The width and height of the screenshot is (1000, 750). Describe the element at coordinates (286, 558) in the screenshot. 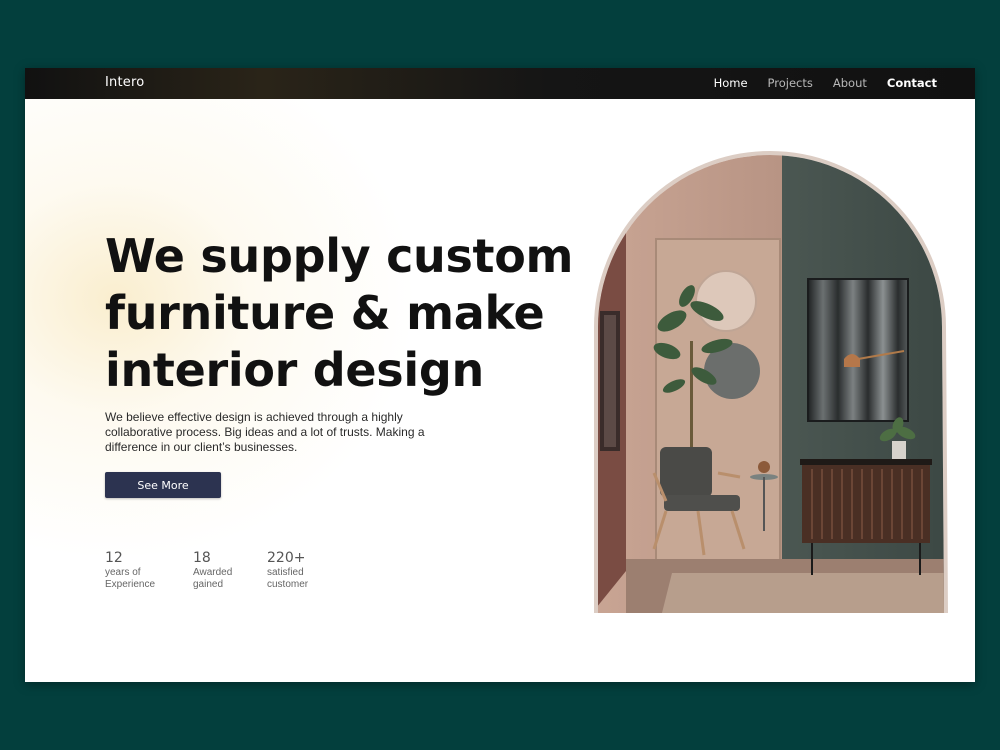

I see `stat-value: 220+` at that location.